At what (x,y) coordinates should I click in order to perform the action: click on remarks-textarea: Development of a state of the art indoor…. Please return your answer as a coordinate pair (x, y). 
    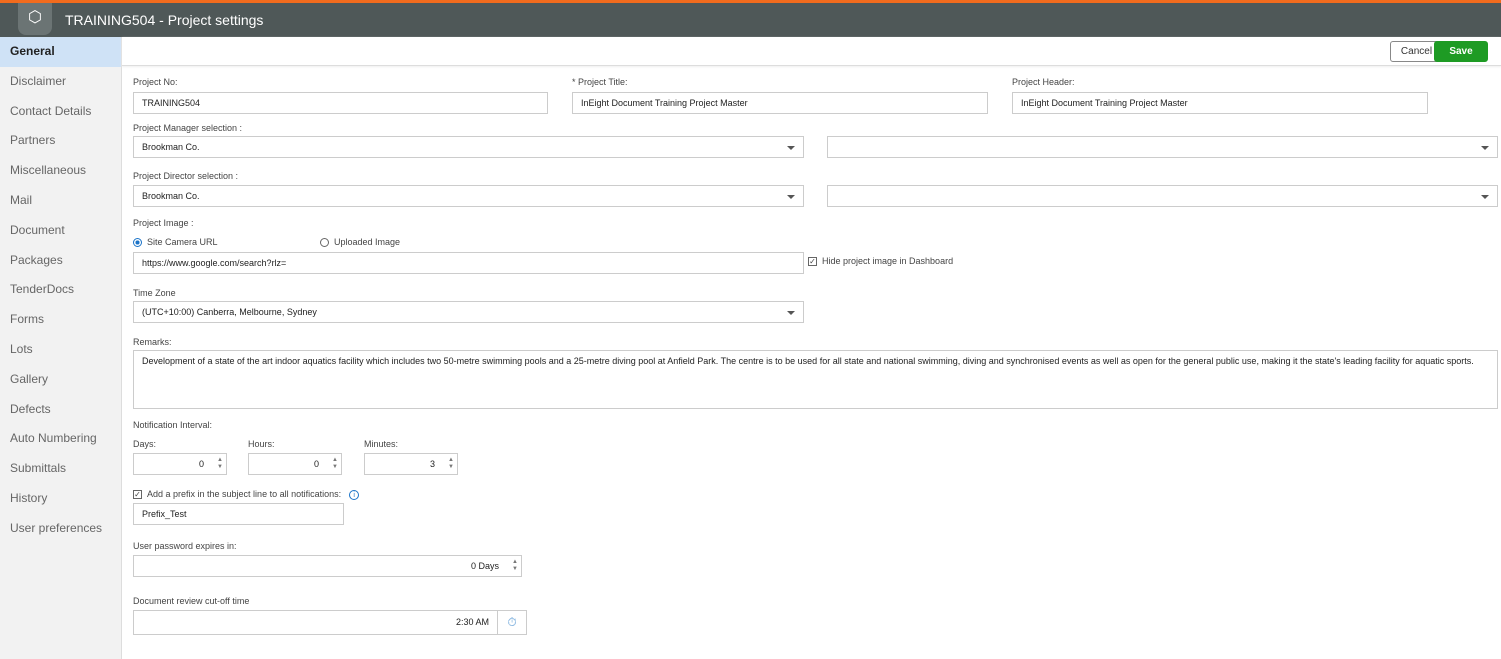
    Looking at the image, I should click on (815, 379).